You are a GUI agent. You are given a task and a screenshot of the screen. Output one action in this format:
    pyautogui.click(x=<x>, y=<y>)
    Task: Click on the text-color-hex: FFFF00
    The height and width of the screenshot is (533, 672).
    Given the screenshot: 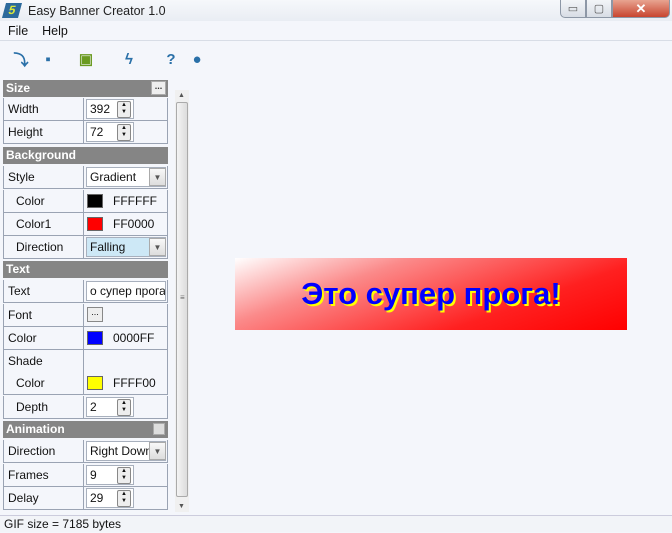 What is the action you would take?
    pyautogui.click(x=134, y=383)
    